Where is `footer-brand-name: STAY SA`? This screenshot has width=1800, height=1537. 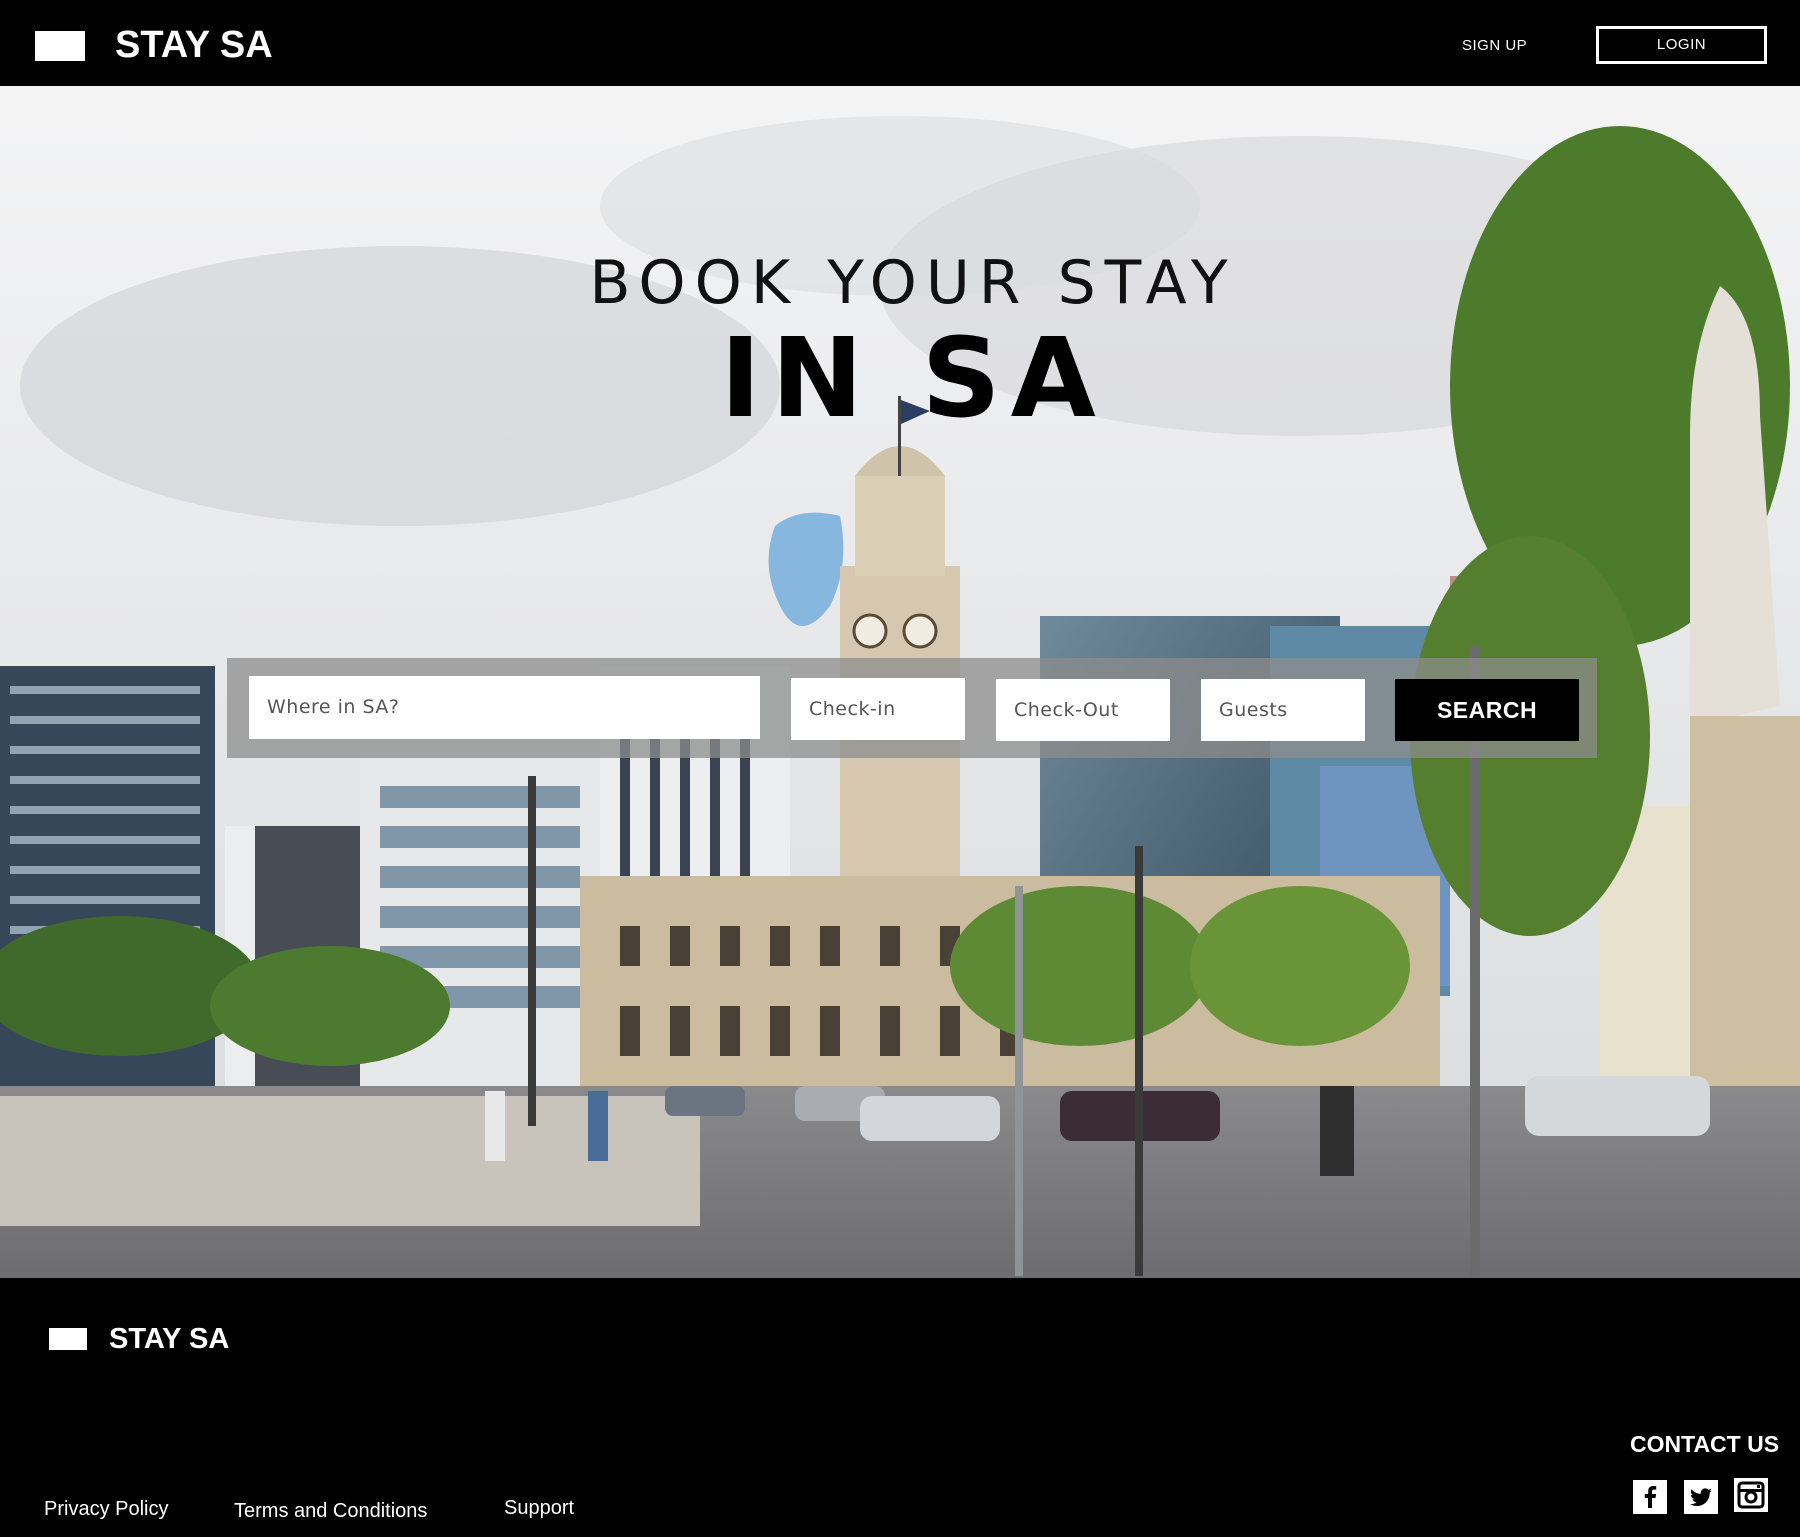
footer-brand-name: STAY SA is located at coordinates (169, 1339).